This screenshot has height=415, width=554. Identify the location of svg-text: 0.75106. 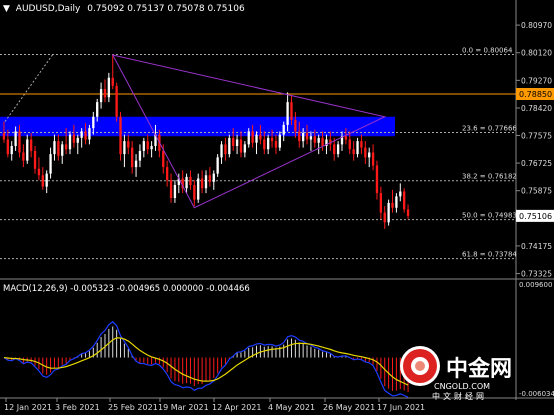
(535, 216).